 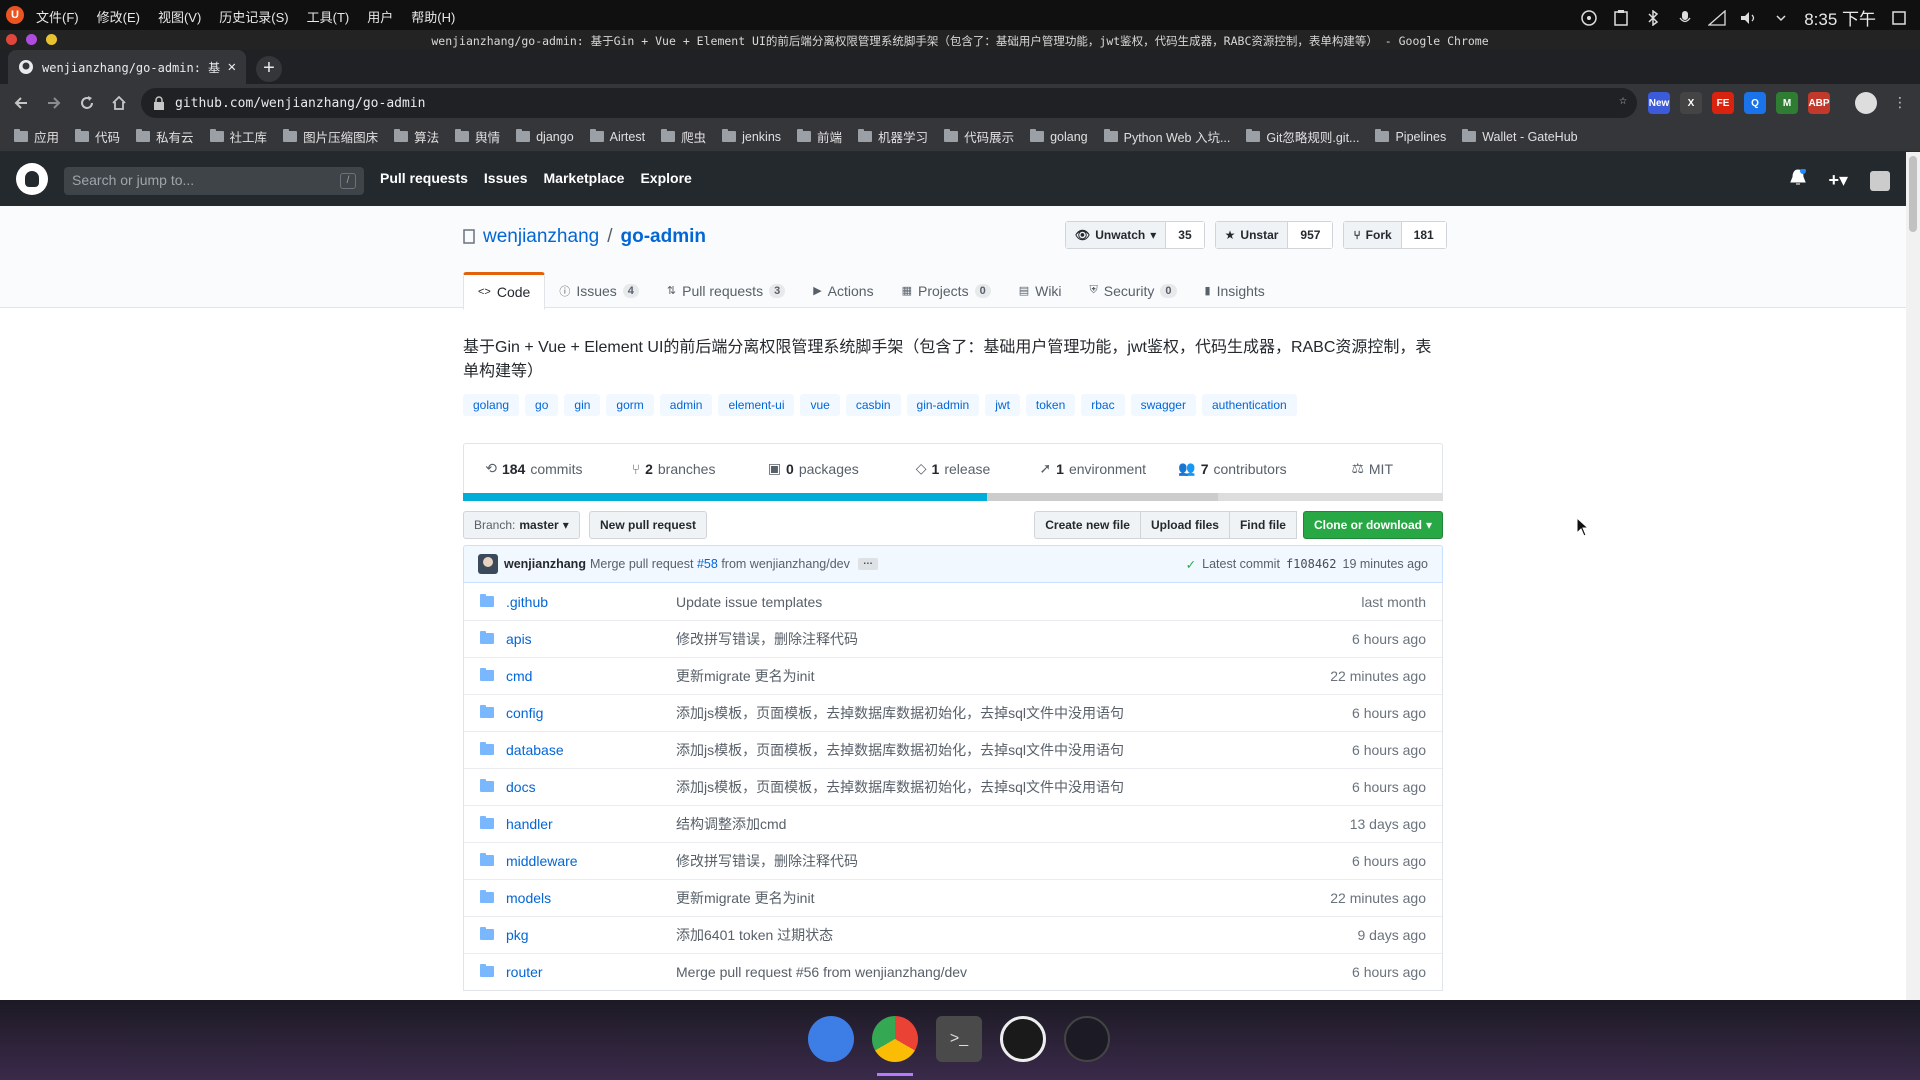 I want to click on bookmark-item: 前端, so click(x=819, y=136).